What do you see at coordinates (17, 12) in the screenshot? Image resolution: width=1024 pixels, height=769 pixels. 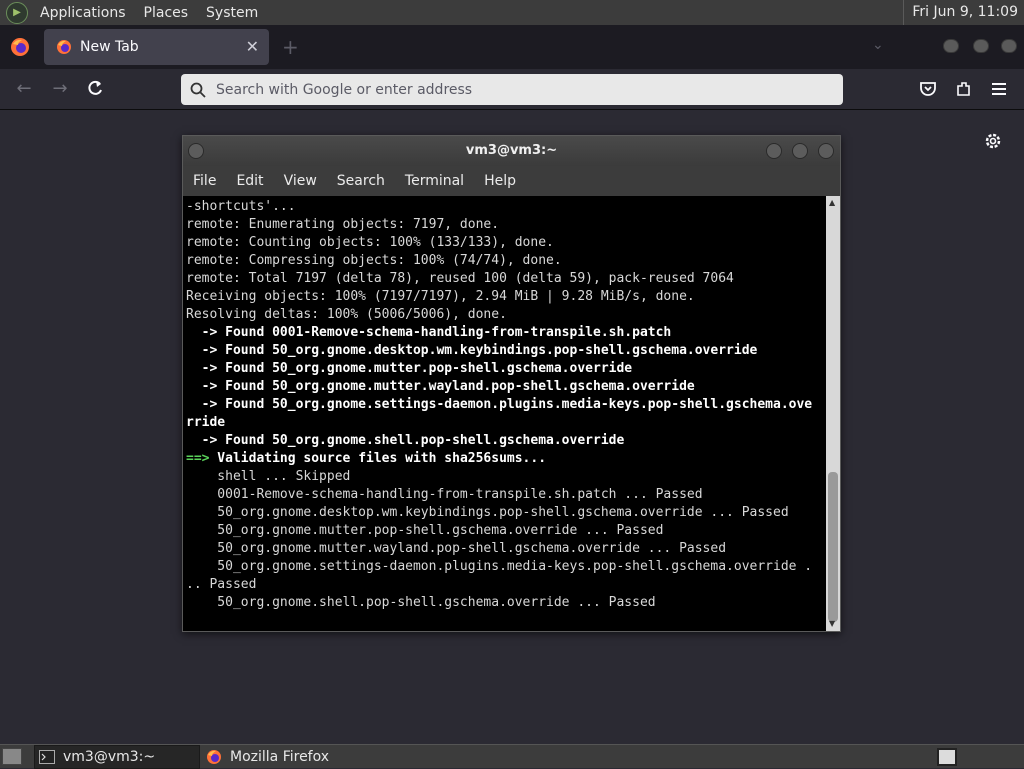 I see `distro-logo-icon: ▶` at bounding box center [17, 12].